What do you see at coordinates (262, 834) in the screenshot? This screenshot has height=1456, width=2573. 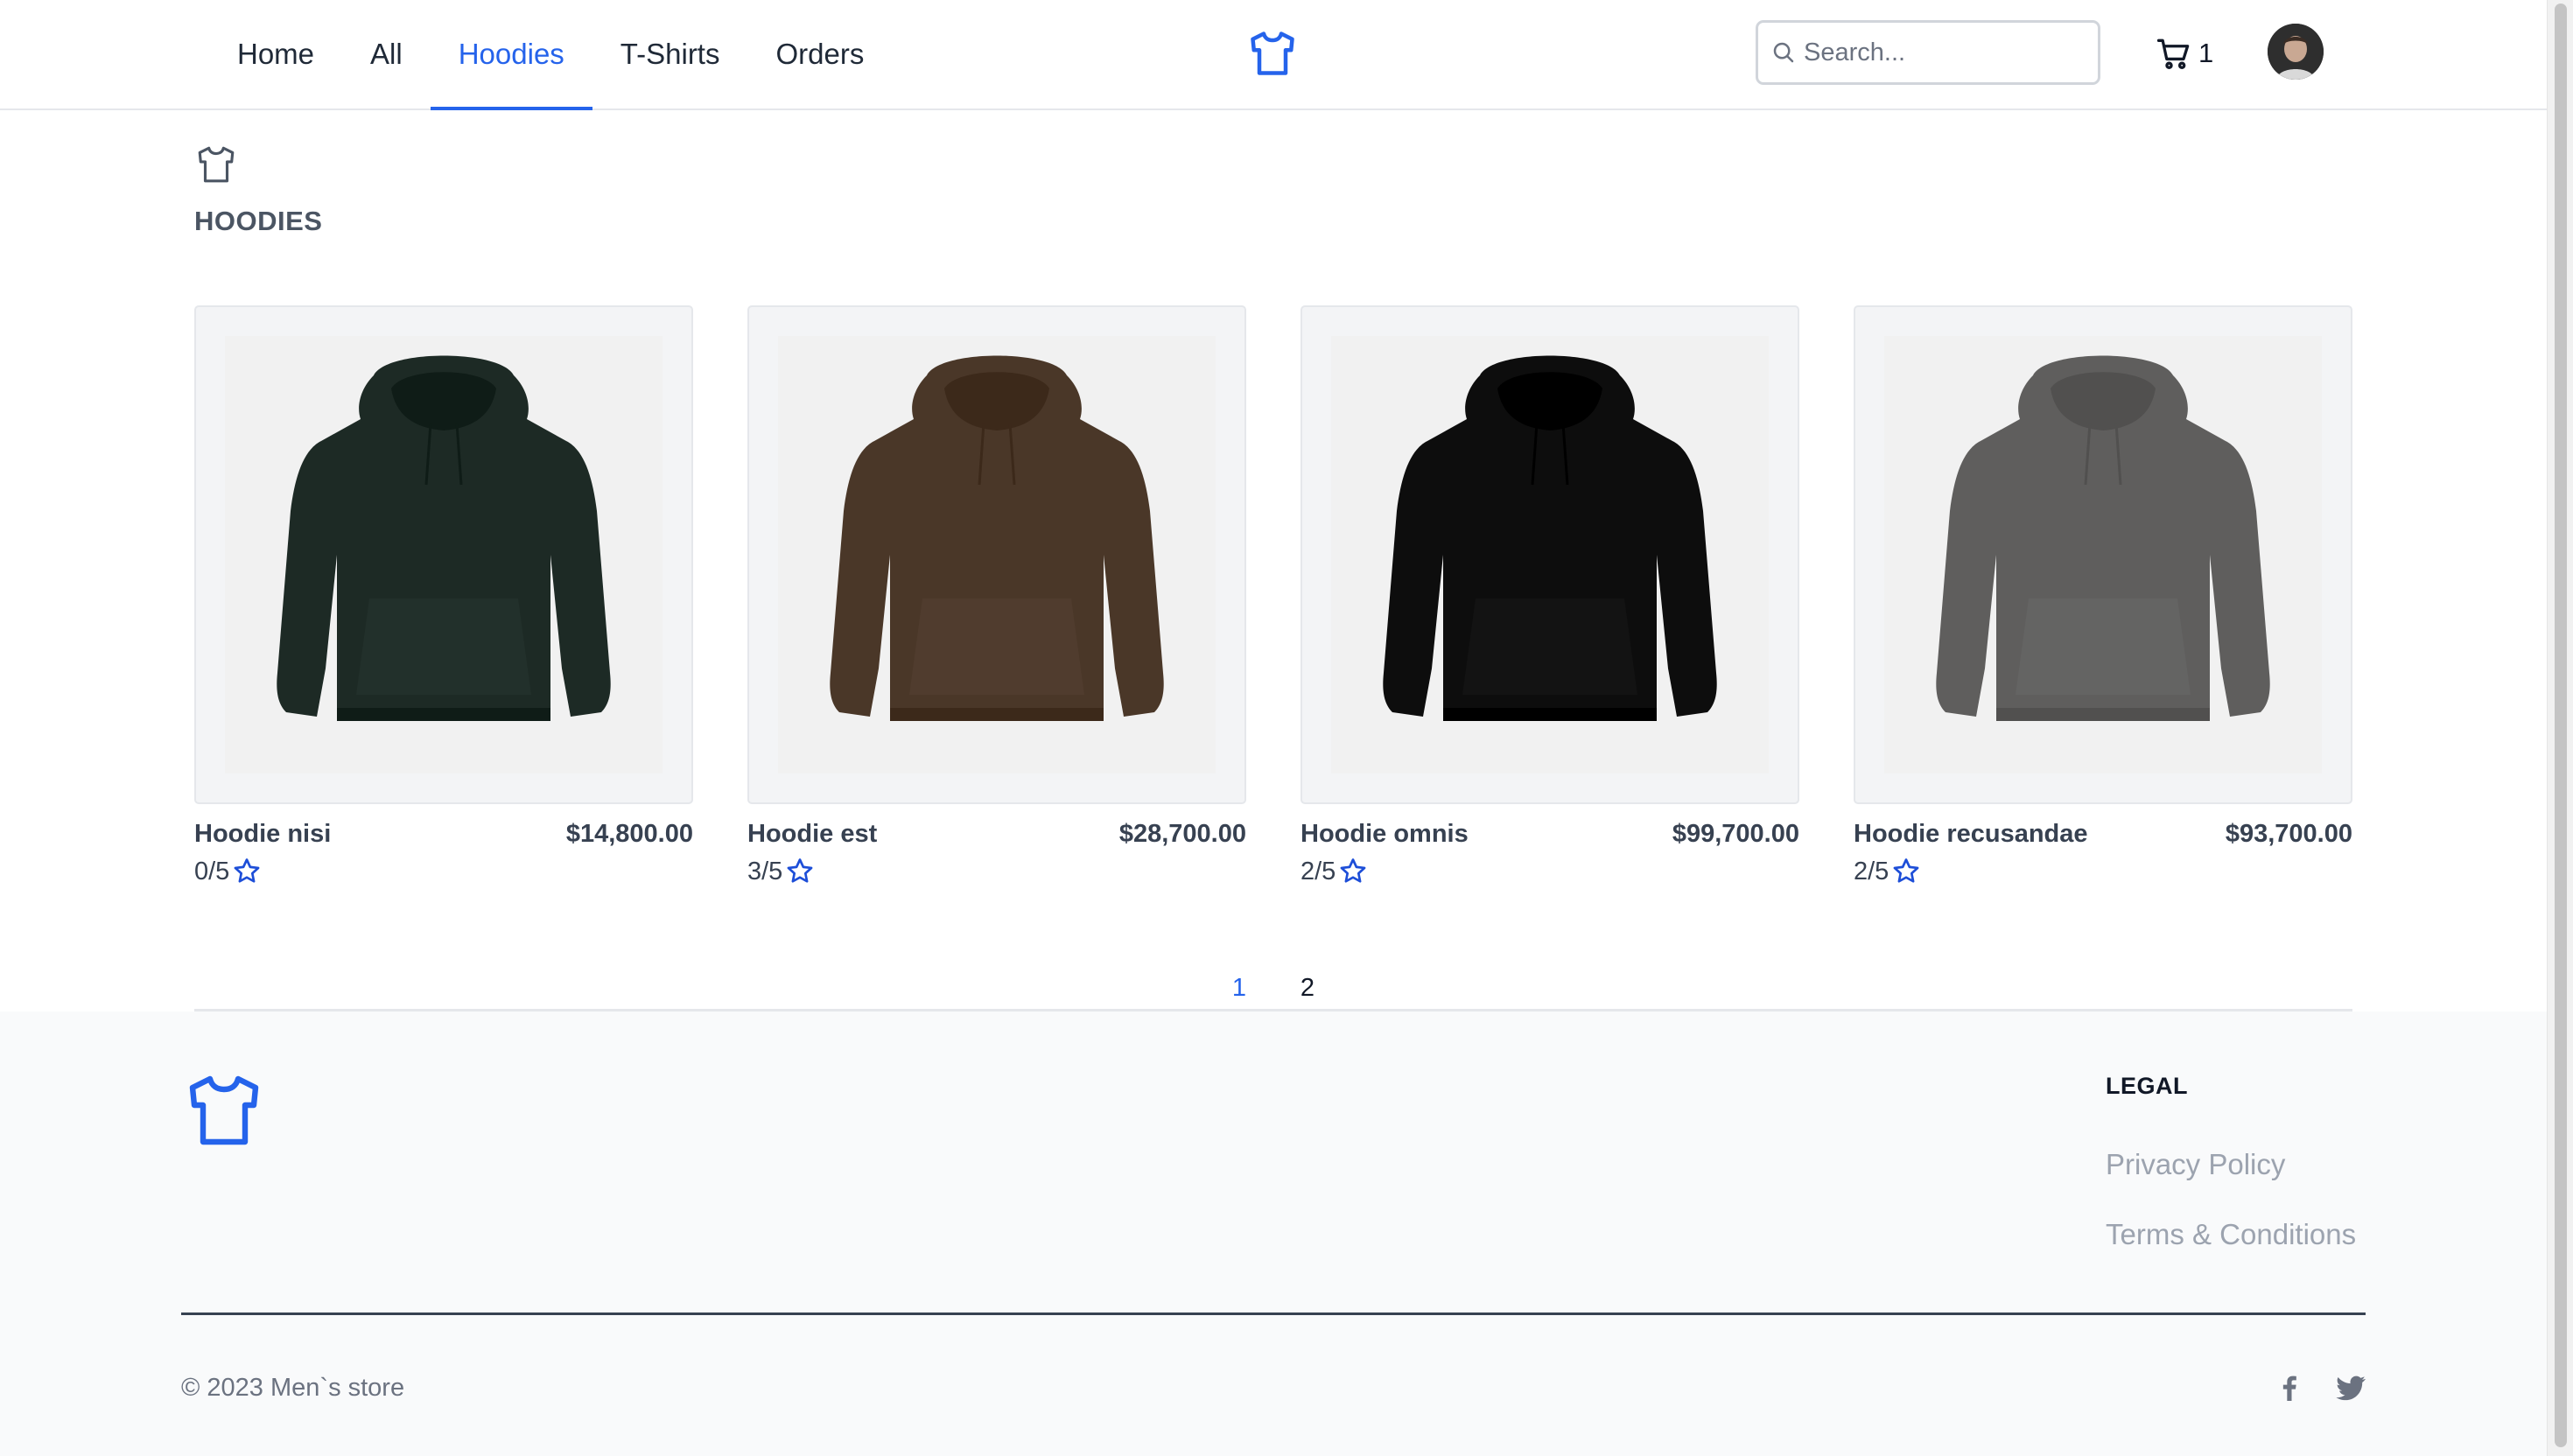 I see `product-name: Hoodie nisi` at bounding box center [262, 834].